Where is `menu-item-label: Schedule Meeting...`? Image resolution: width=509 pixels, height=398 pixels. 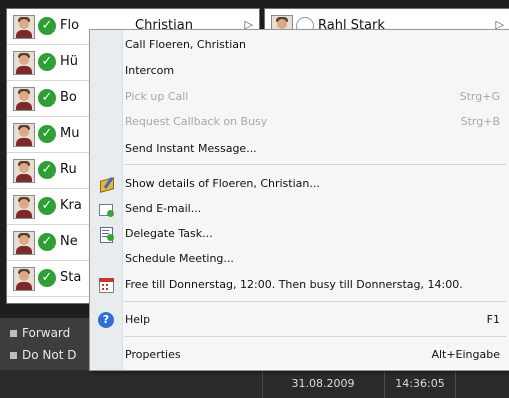
menu-item-label: Schedule Meeting... is located at coordinates (179, 258).